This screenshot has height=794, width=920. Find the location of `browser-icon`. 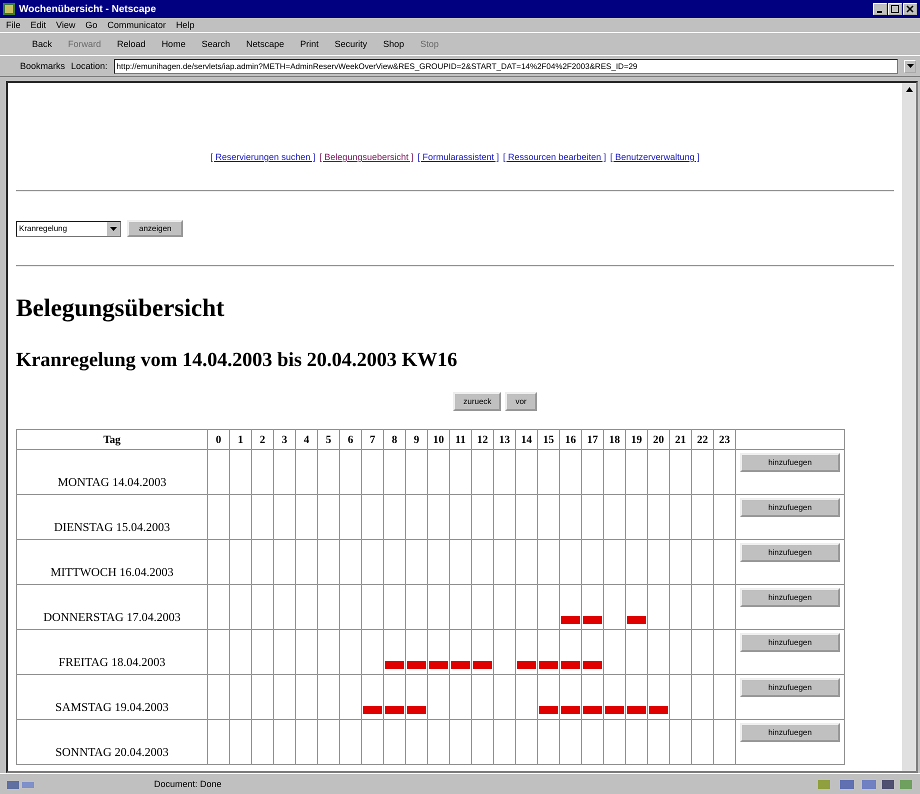

browser-icon is located at coordinates (9, 9).